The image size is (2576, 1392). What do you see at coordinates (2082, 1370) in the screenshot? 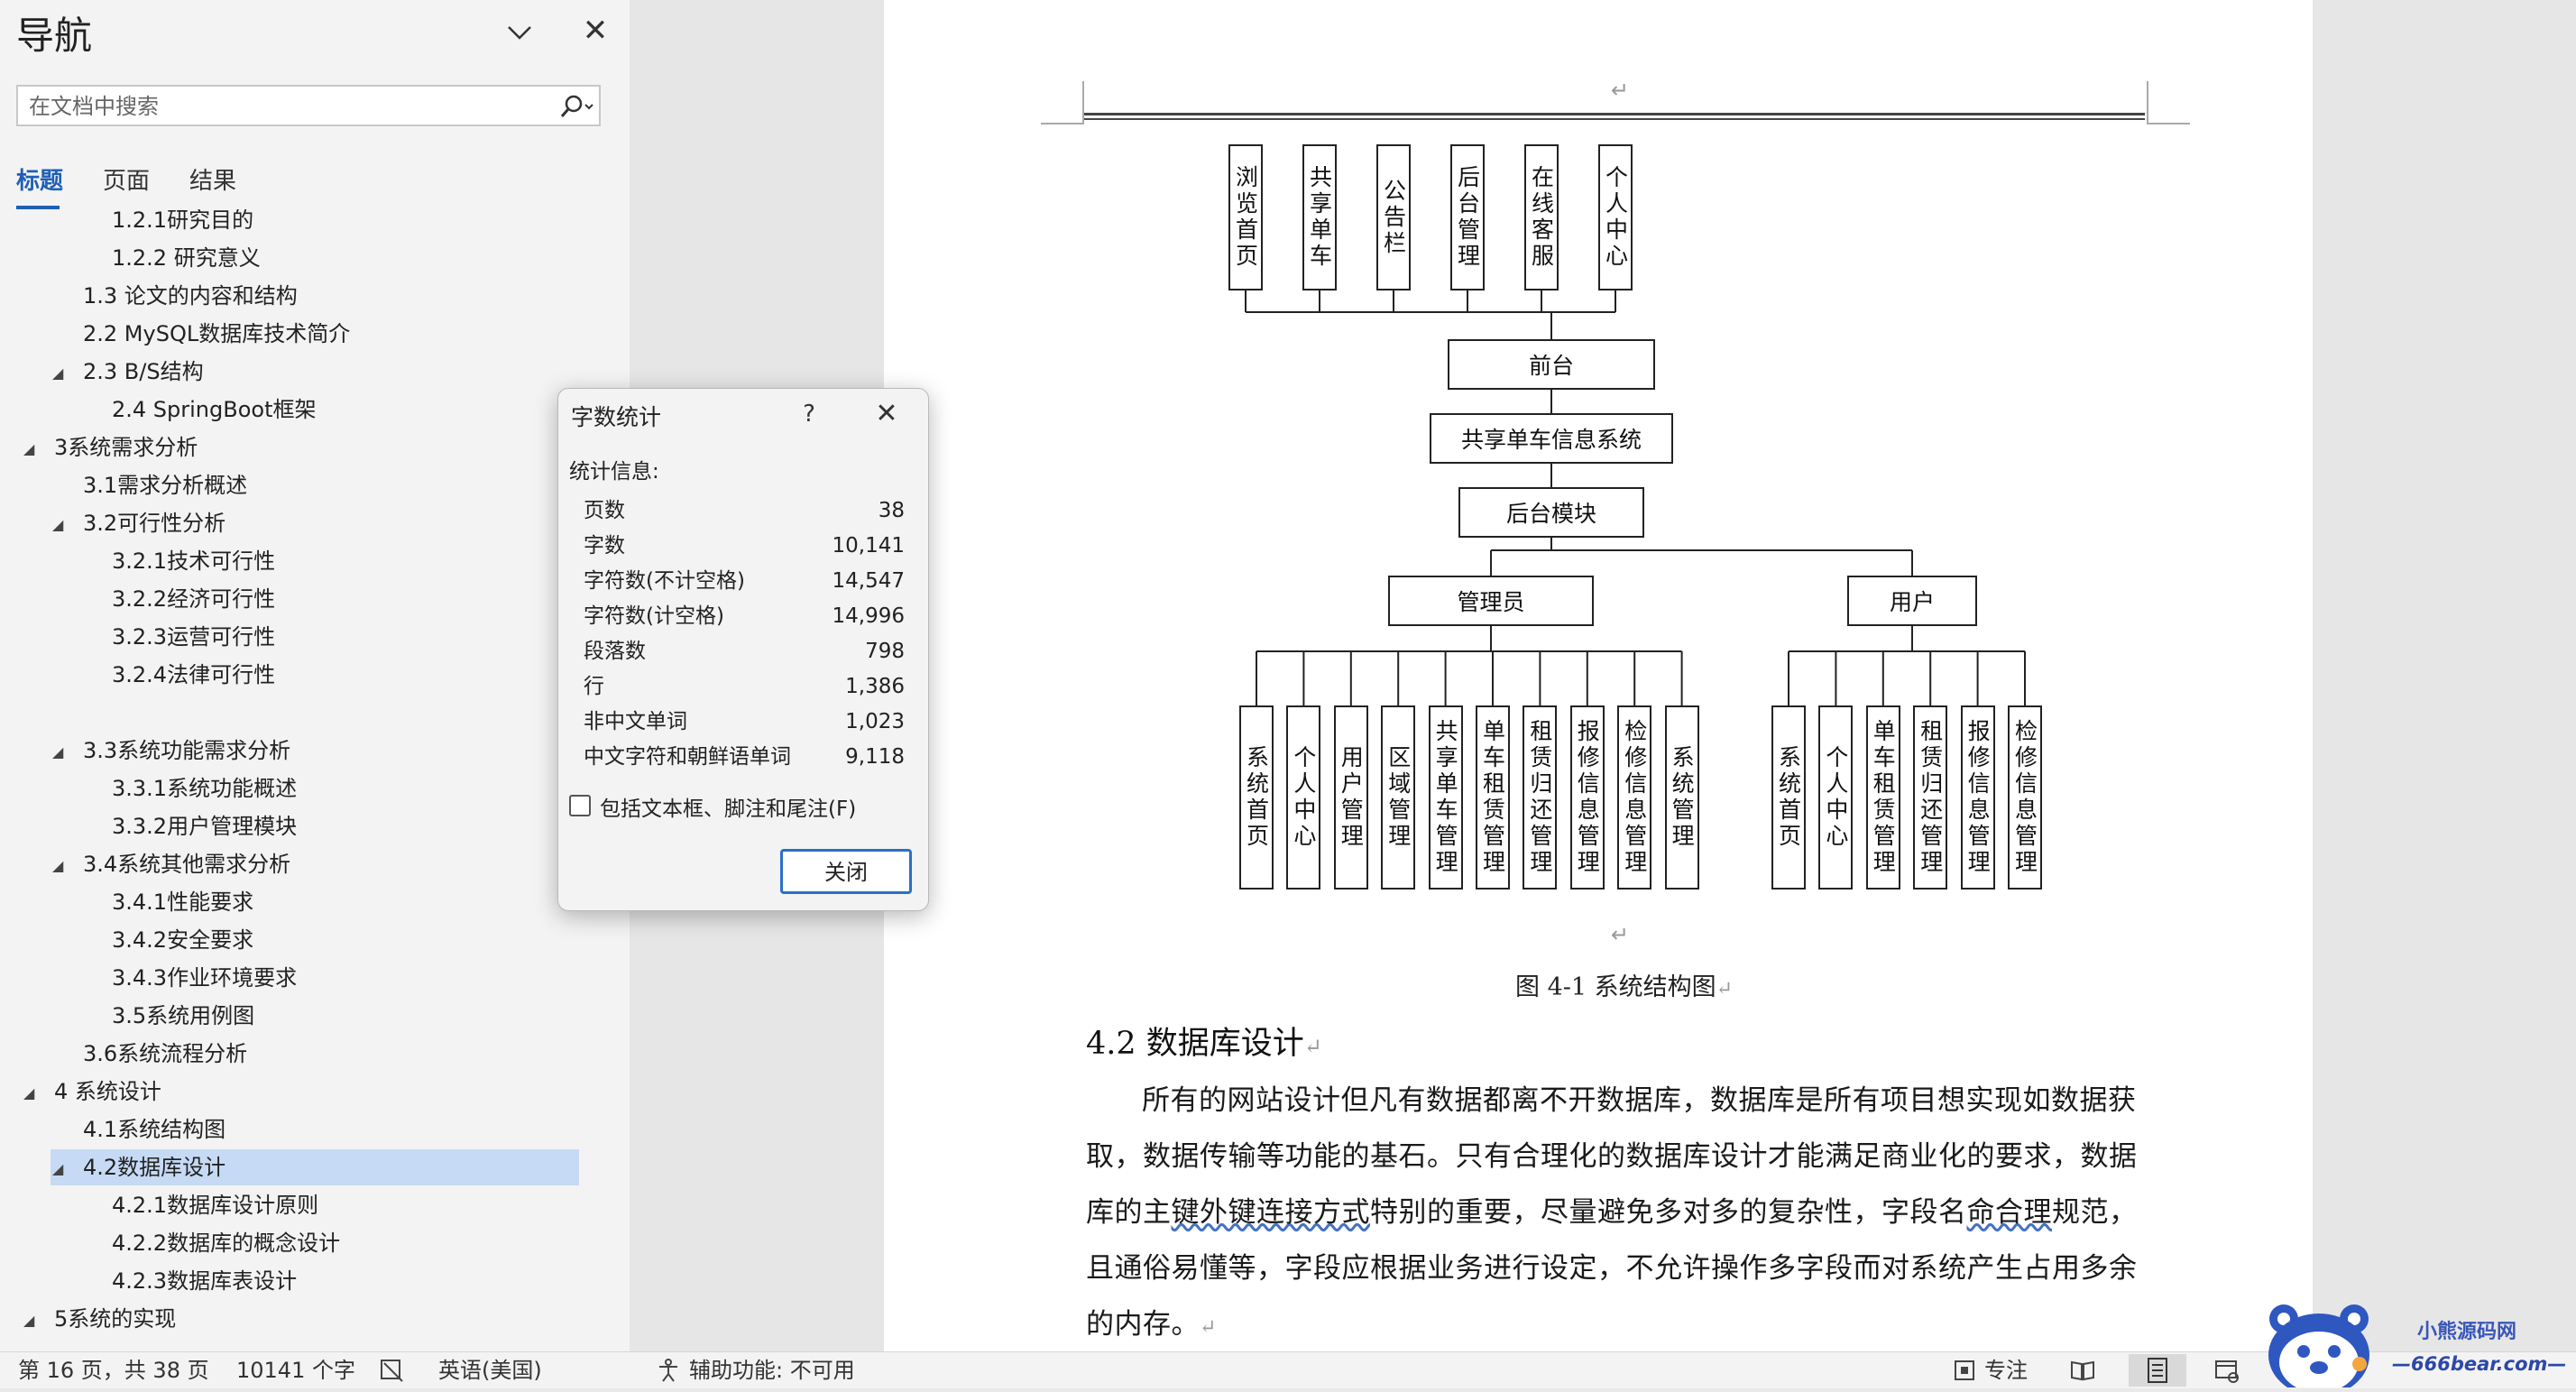
I see `read-mode-icon` at bounding box center [2082, 1370].